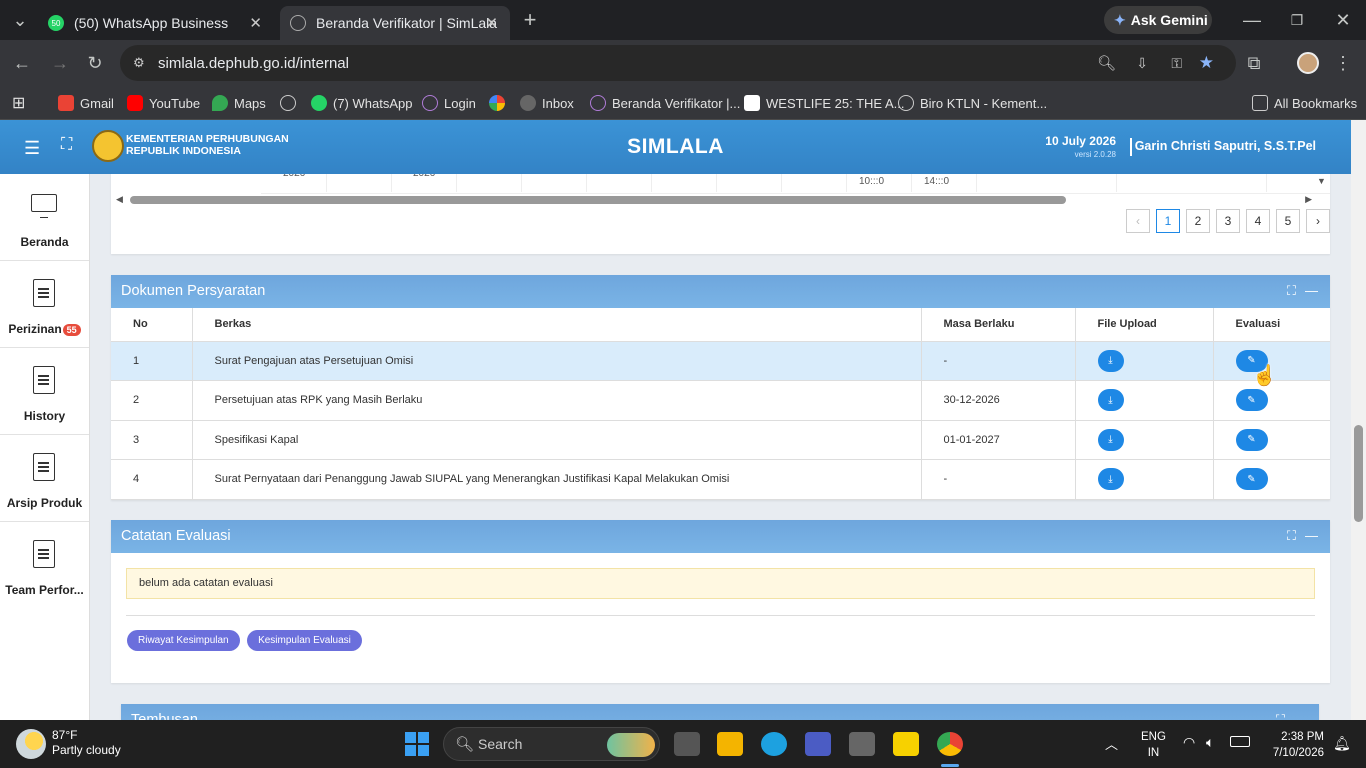  I want to click on horizontal-scrollbar: ◀ ▶, so click(714, 200).